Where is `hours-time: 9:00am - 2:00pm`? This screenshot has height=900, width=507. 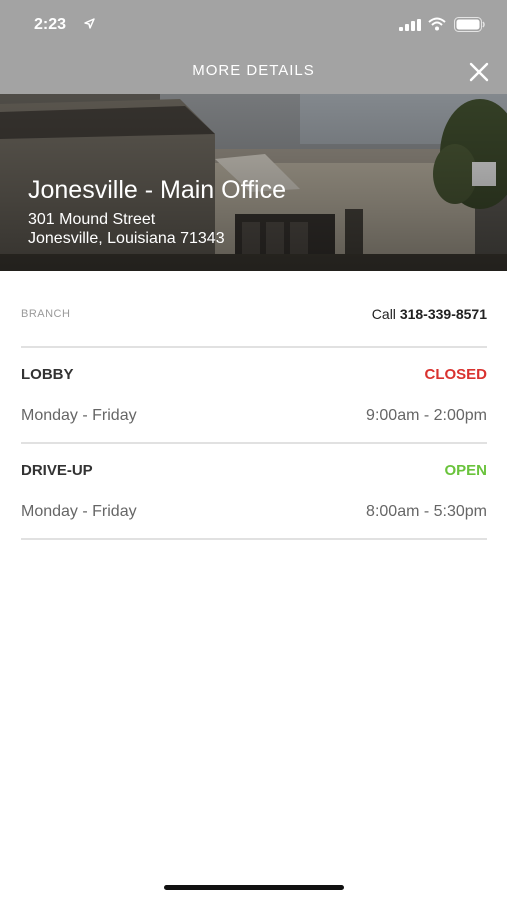
hours-time: 9:00am - 2:00pm is located at coordinates (426, 415).